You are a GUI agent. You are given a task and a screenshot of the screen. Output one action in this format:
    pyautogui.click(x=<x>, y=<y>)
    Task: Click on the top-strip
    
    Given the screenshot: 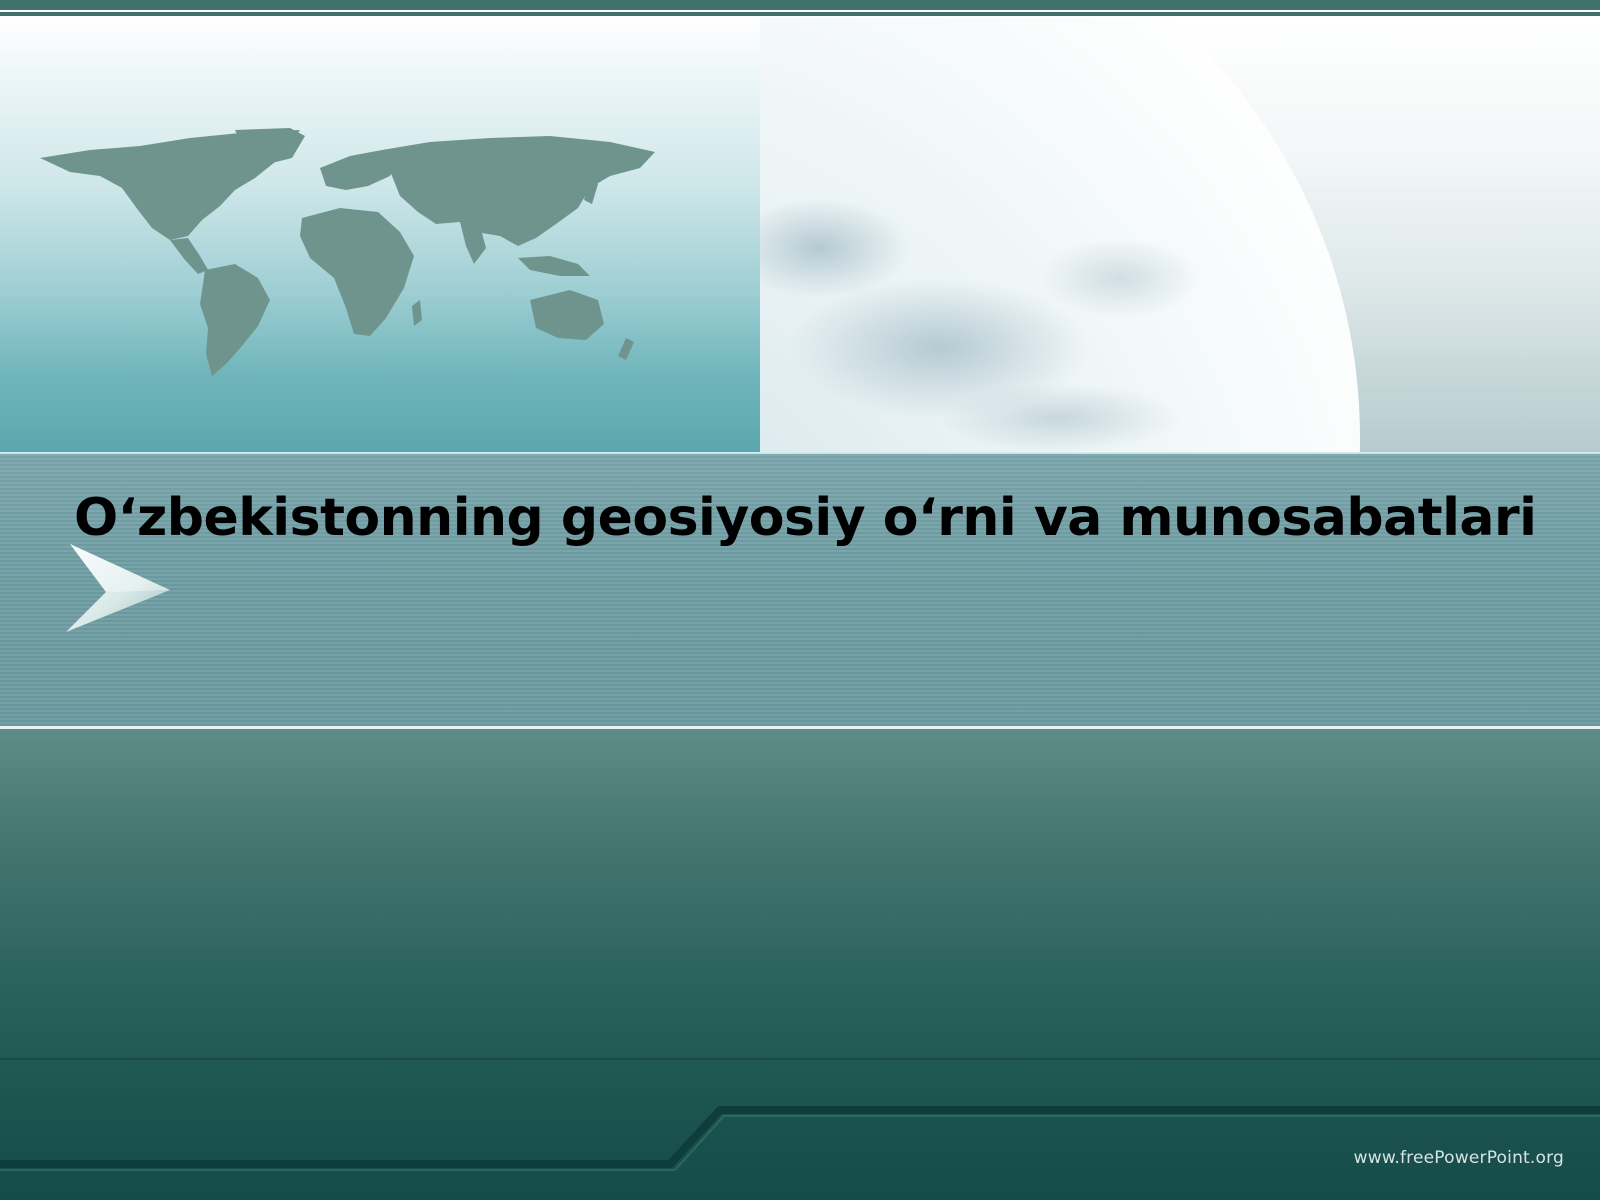 What is the action you would take?
    pyautogui.click(x=800, y=9)
    